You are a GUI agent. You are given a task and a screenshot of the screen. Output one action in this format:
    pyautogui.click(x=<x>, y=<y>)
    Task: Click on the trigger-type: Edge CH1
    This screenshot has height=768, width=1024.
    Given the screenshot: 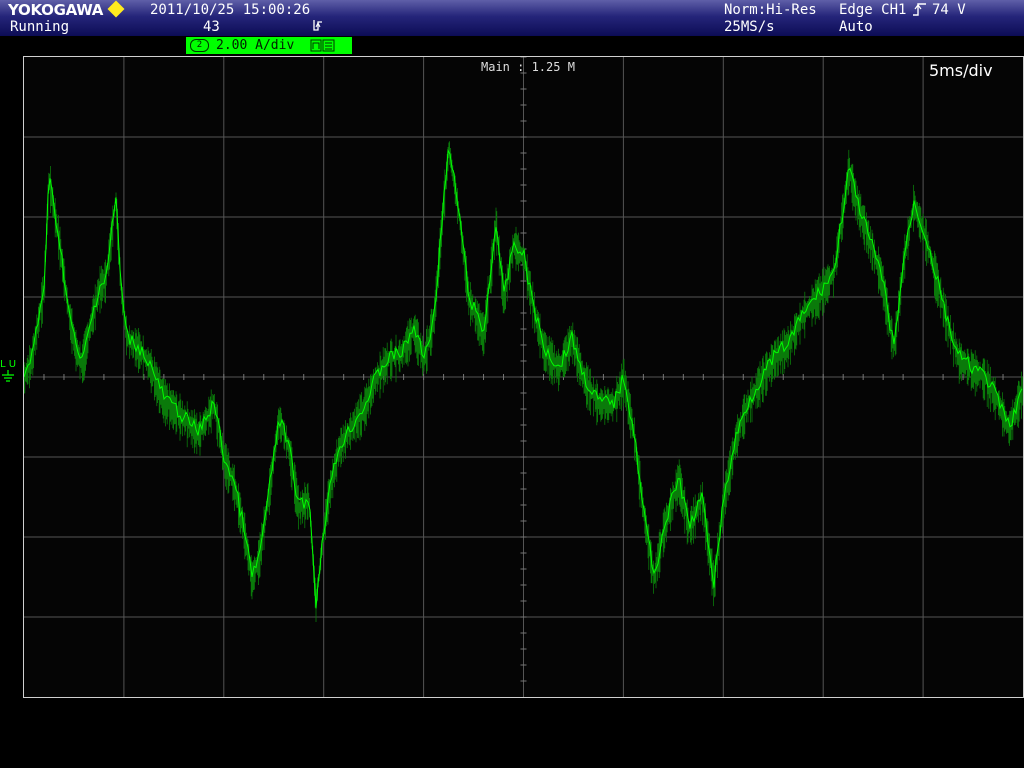 What is the action you would take?
    pyautogui.click(x=873, y=10)
    